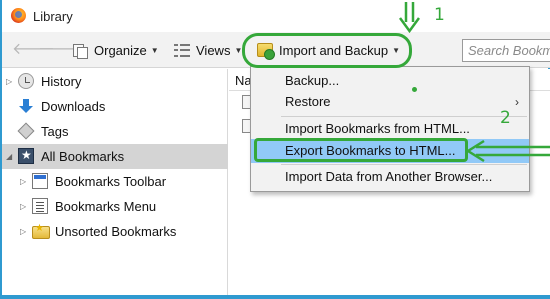 This screenshot has height=299, width=550. Describe the element at coordinates (53, 16) in the screenshot. I see `window-title: Library` at that location.